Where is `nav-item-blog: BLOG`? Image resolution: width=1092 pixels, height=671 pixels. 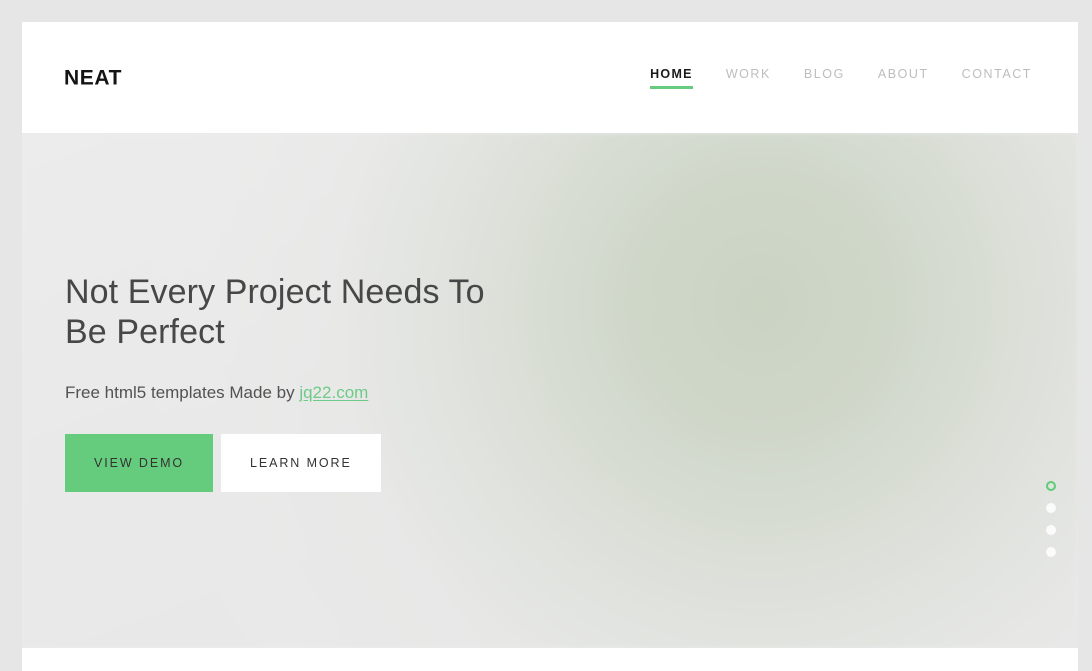 nav-item-blog: BLOG is located at coordinates (824, 78).